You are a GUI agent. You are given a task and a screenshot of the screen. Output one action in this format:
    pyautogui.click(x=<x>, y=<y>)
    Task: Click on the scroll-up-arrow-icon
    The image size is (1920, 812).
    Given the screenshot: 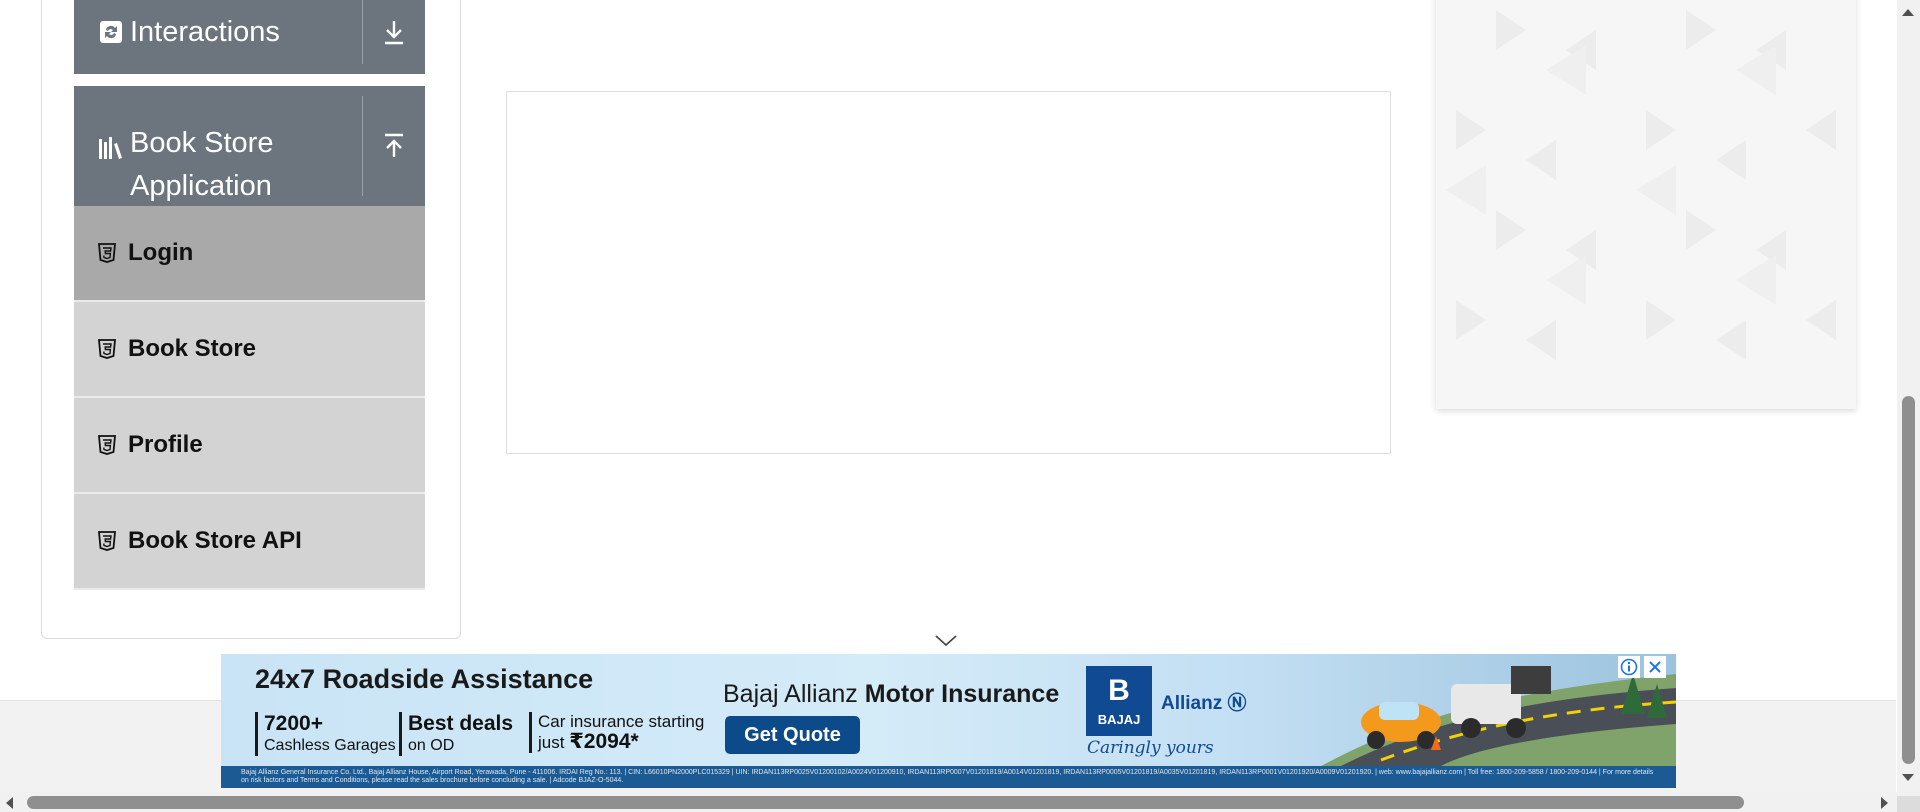 What is the action you would take?
    pyautogui.click(x=1908, y=13)
    